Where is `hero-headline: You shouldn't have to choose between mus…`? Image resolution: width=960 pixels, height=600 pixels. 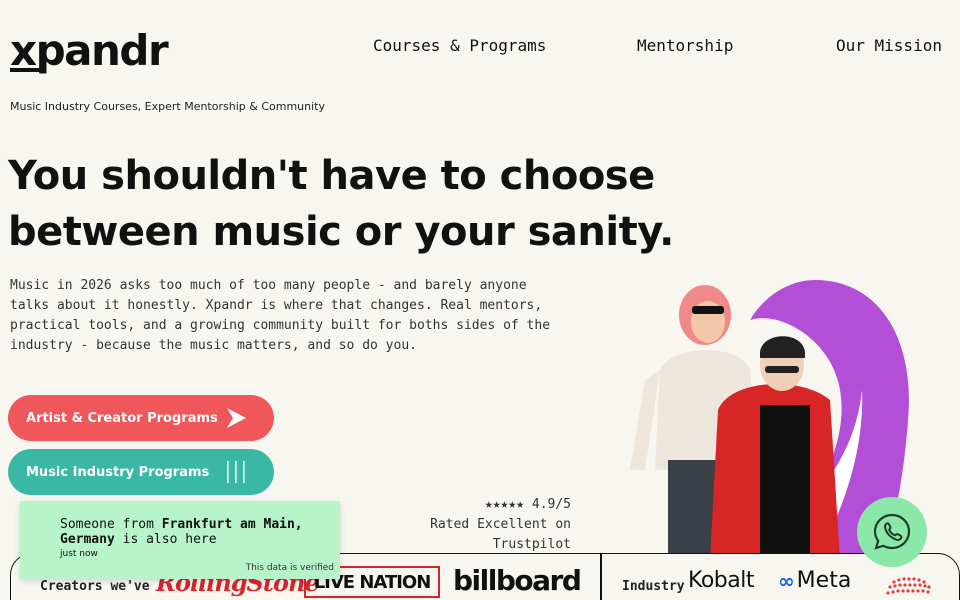
hero-headline: You shouldn't have to choose between mus… is located at coordinates (358, 204).